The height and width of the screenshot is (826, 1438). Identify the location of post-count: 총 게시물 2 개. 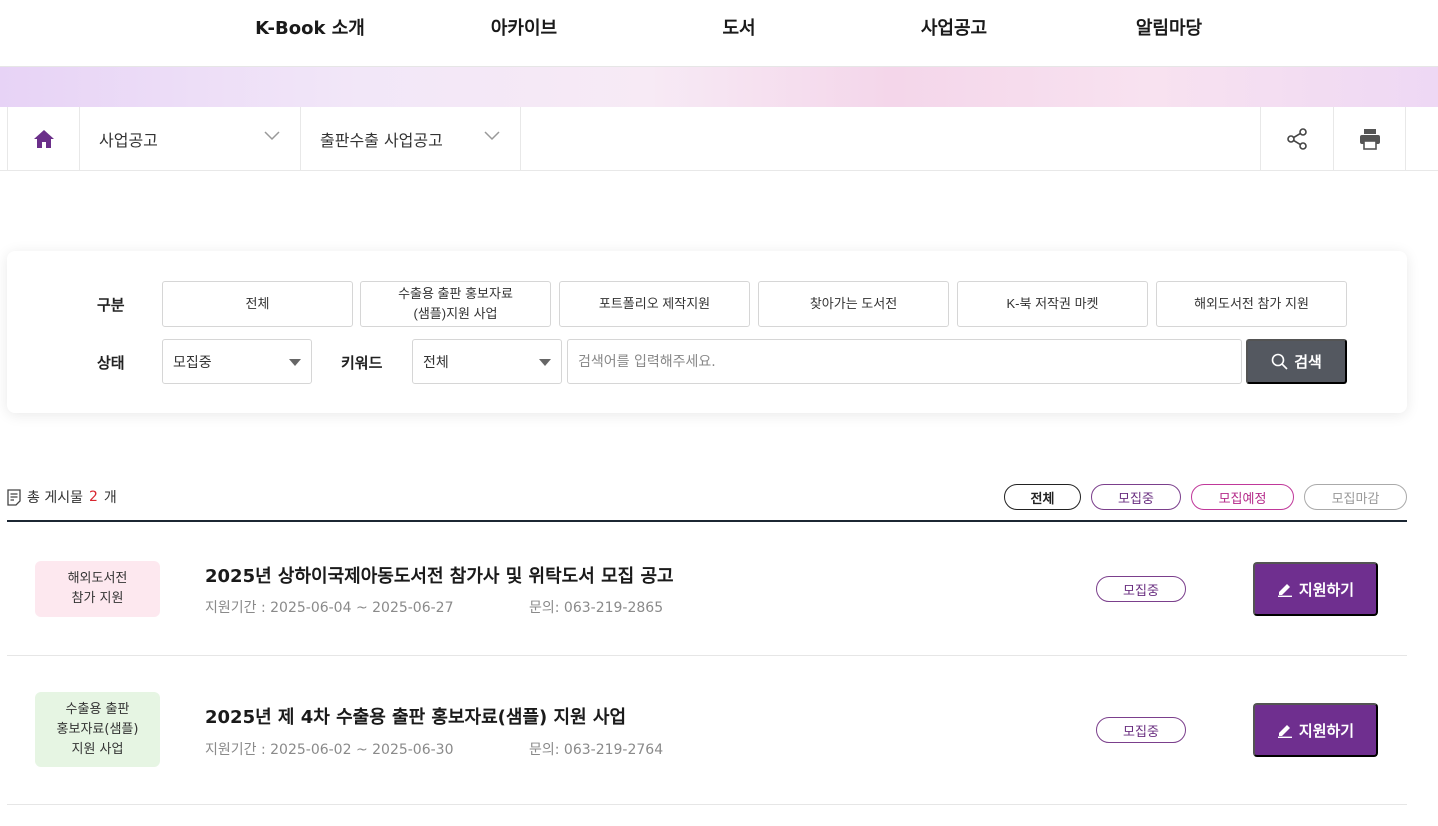
(62, 497).